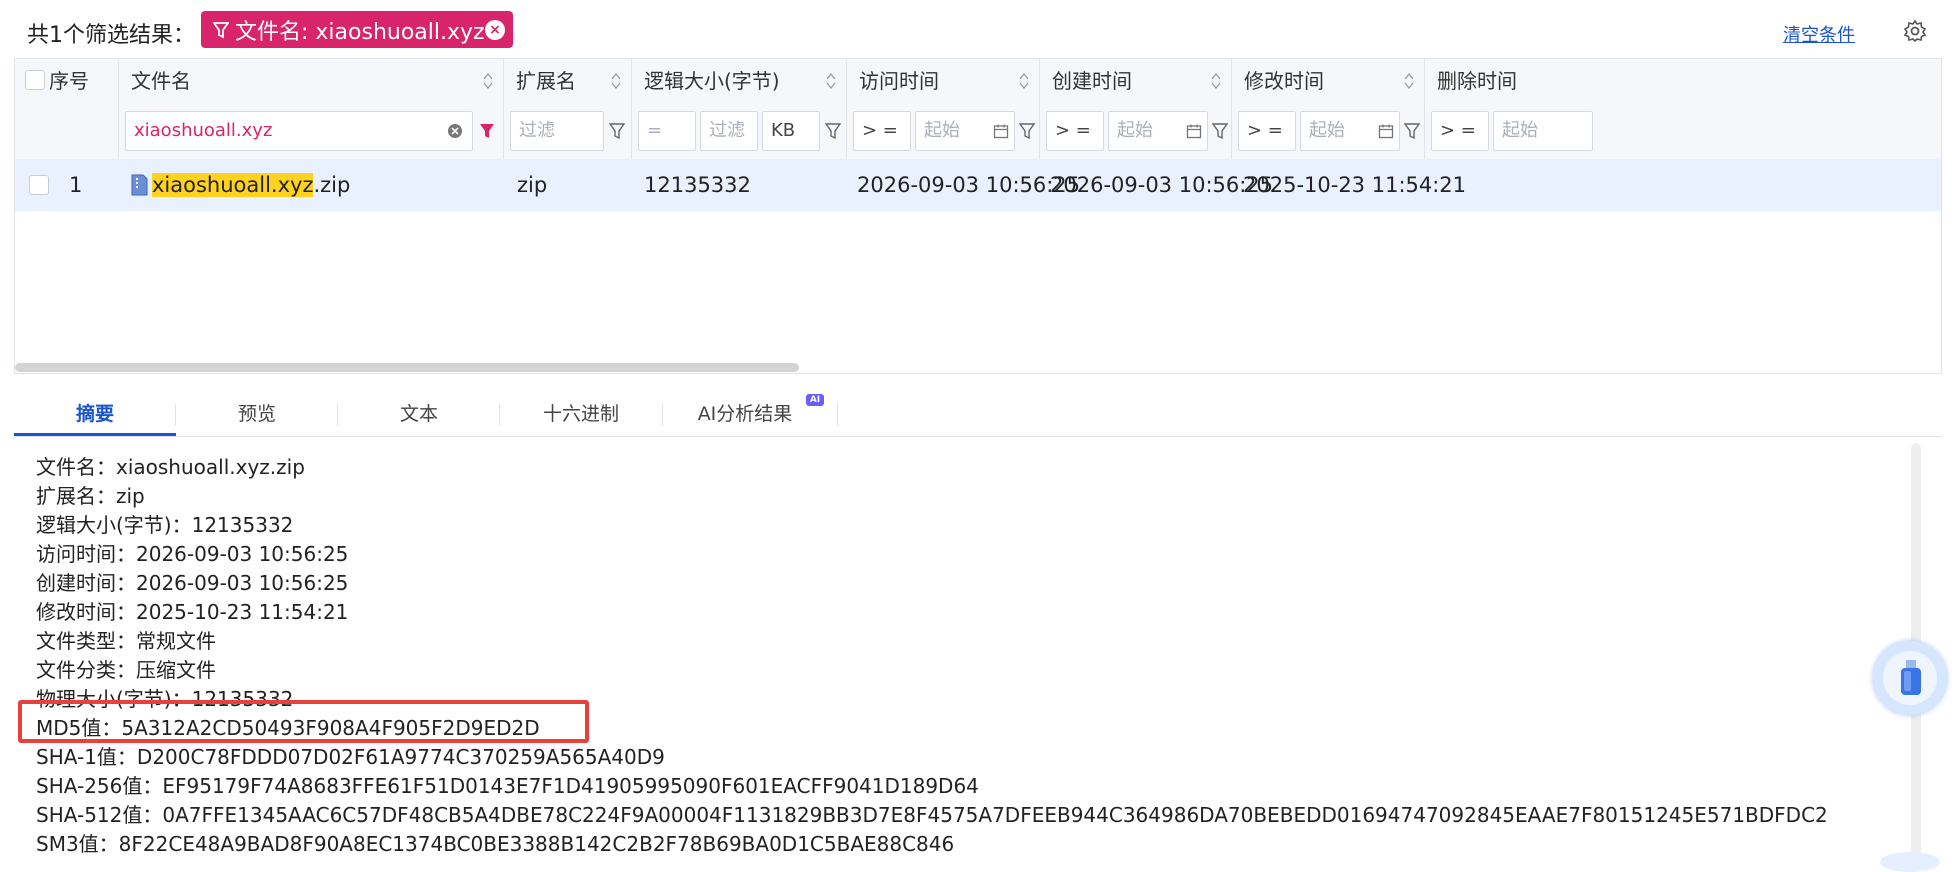 Image resolution: width=1956 pixels, height=872 pixels. I want to click on floating-button-secondary, so click(1910, 862).